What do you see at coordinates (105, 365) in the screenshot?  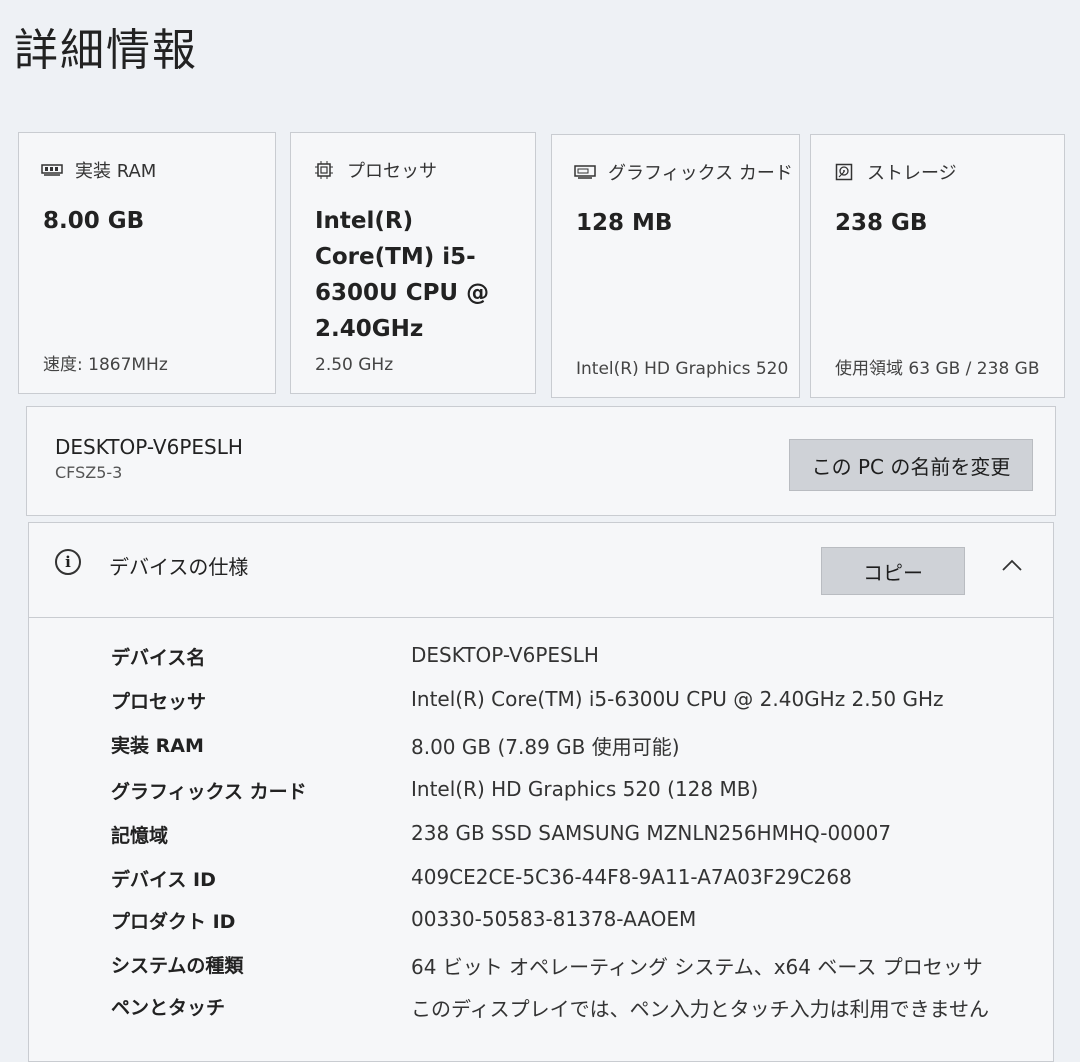 I see `ram-speed: 速度: 1867MHz` at bounding box center [105, 365].